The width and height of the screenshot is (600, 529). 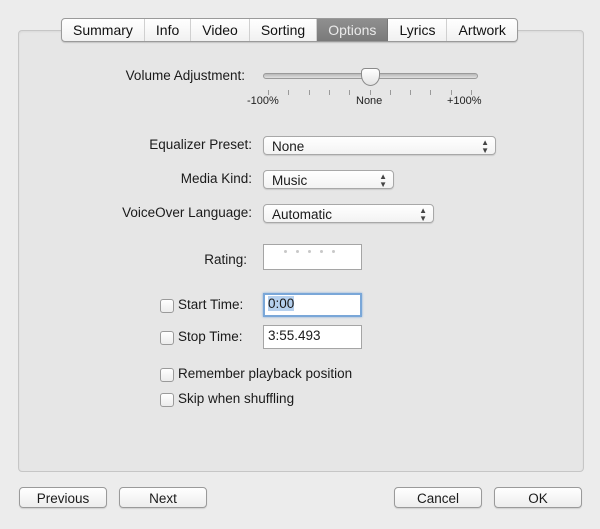 I want to click on volume-adjustment-label: Volume Adjustment:, so click(x=185, y=75).